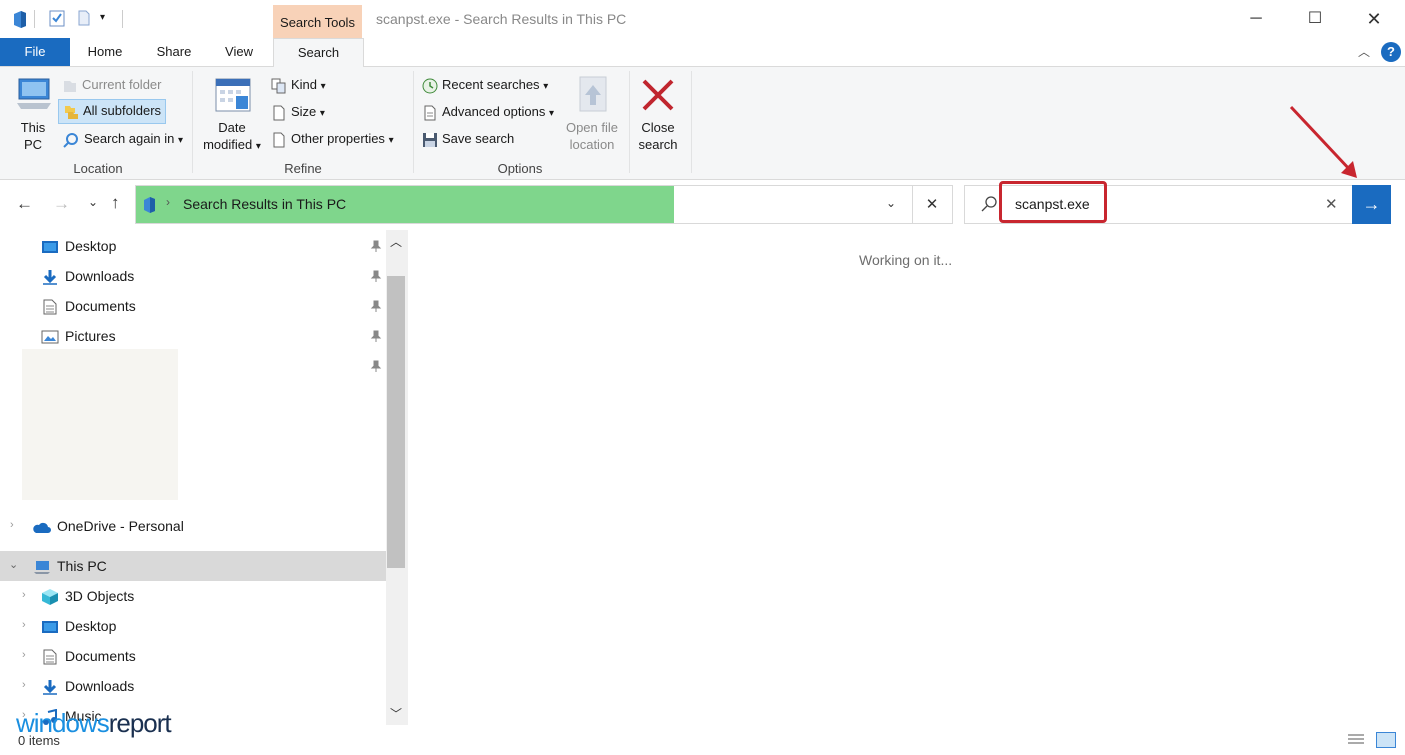  Describe the element at coordinates (87, 686) in the screenshot. I see `nav-item-downloads: Downloads` at that location.